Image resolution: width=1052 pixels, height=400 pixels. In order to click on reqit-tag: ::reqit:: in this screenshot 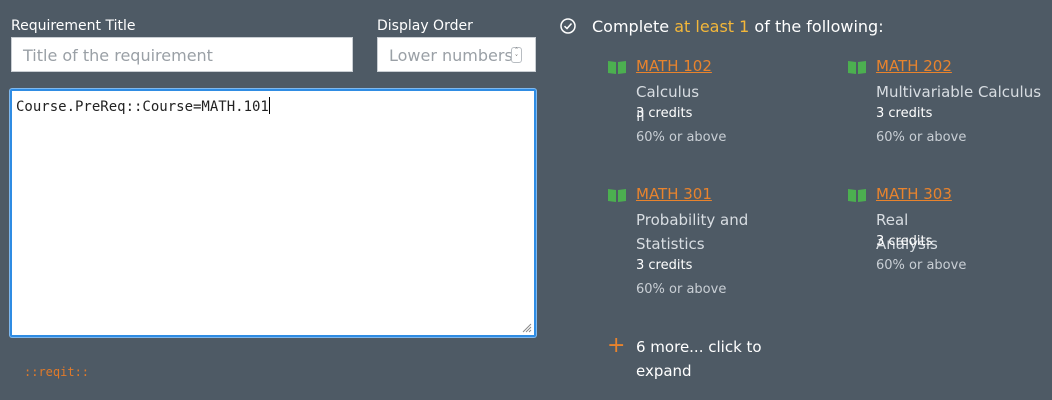, I will do `click(57, 372)`.